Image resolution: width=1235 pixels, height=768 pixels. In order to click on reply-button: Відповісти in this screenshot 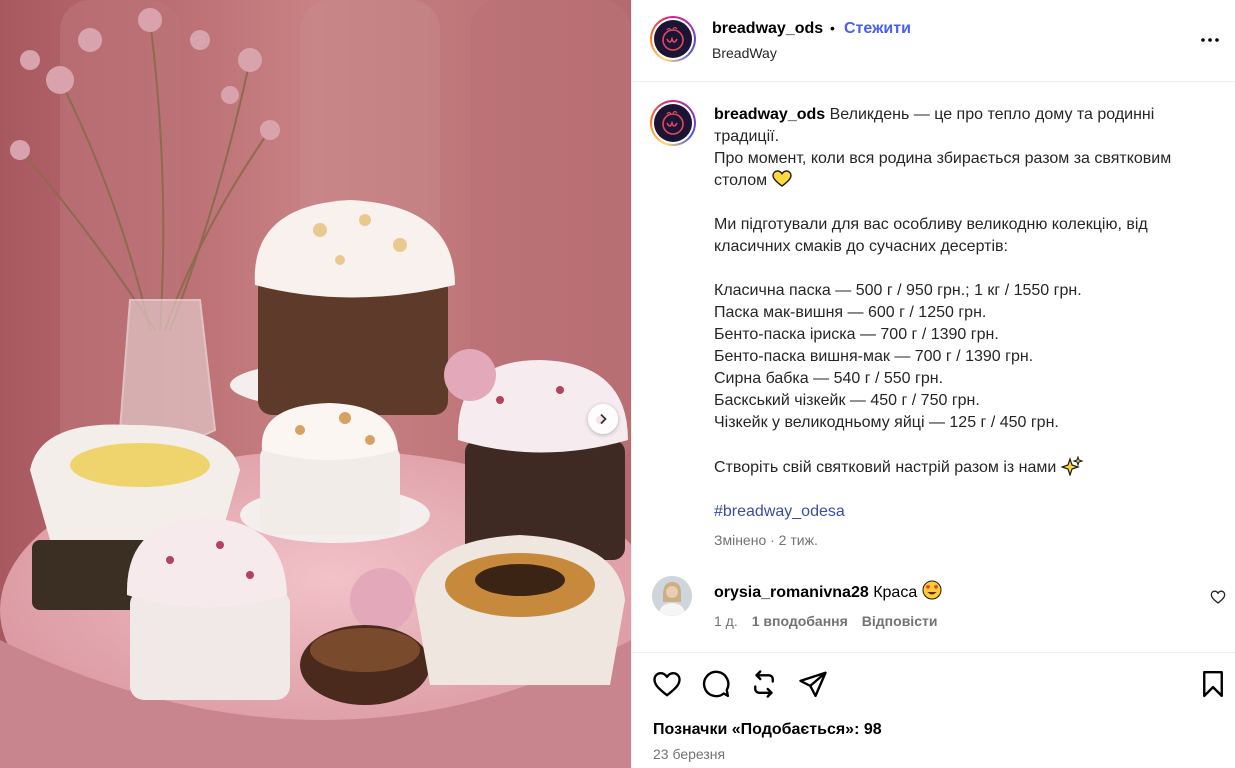, I will do `click(900, 621)`.